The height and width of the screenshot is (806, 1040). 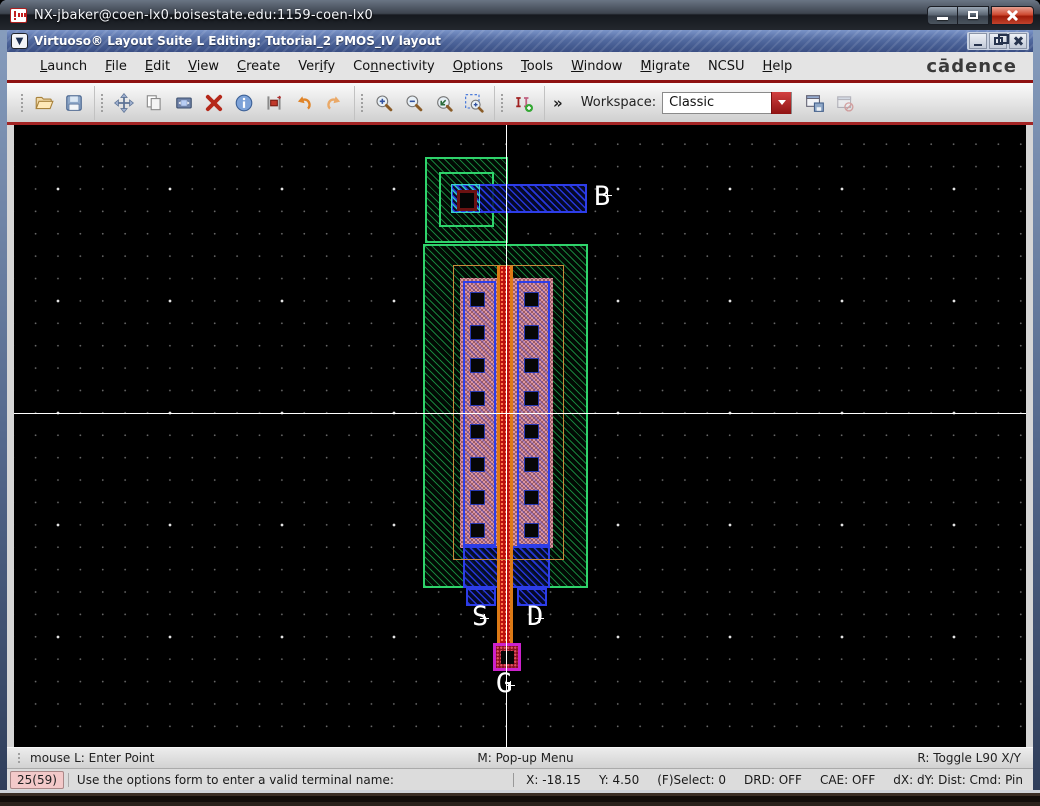 I want to click on menu-verify: Verify, so click(x=316, y=66).